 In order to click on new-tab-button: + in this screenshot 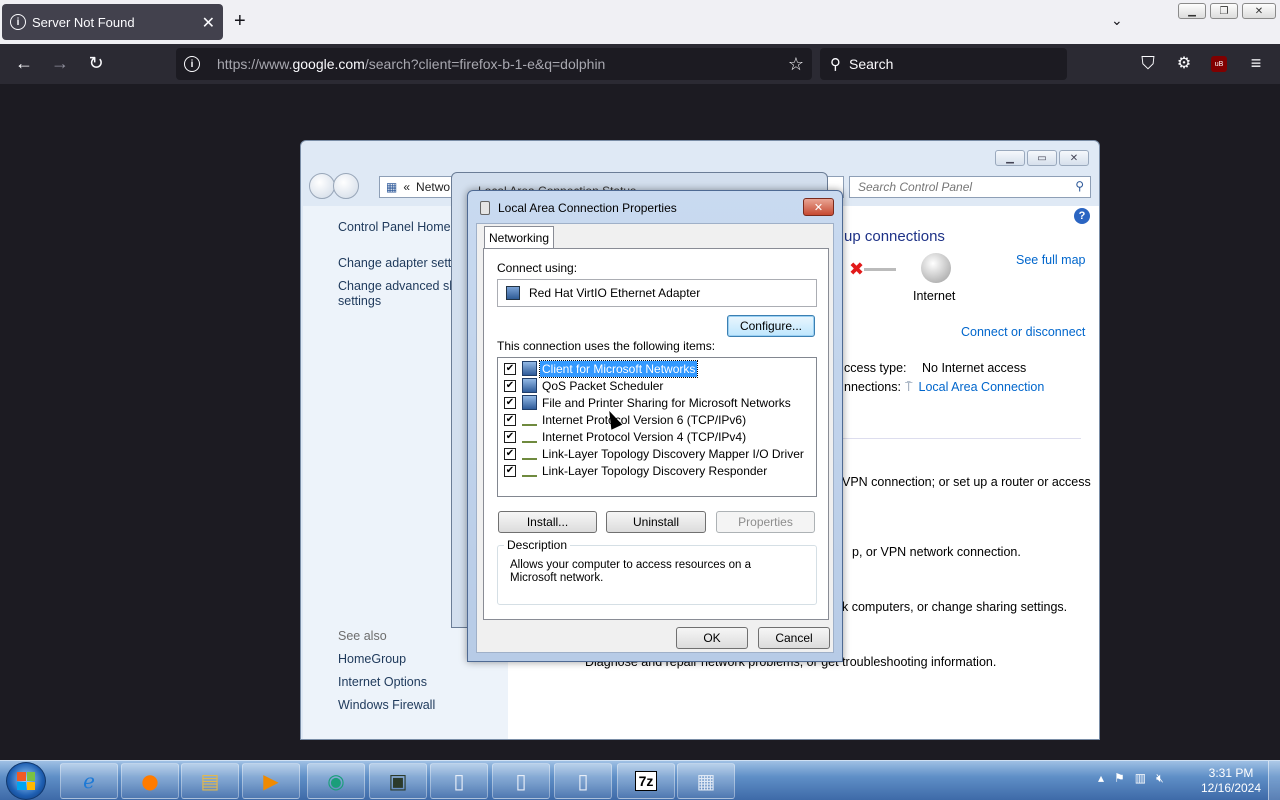, I will do `click(240, 21)`.